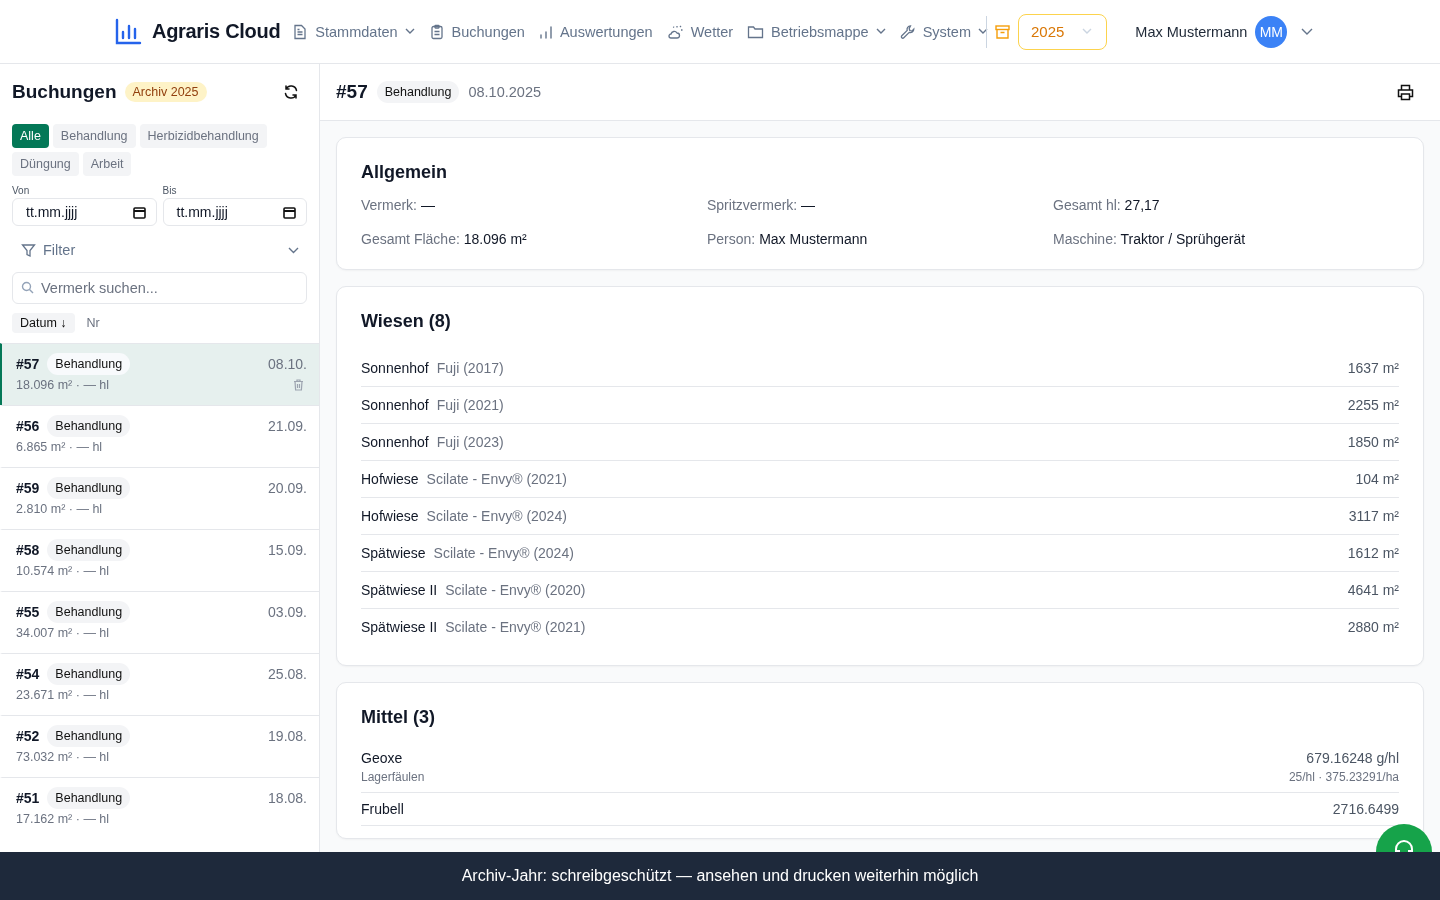 Image resolution: width=1440 pixels, height=900 pixels. Describe the element at coordinates (1373, 590) in the screenshot. I see `field-area: 4641 m²` at that location.